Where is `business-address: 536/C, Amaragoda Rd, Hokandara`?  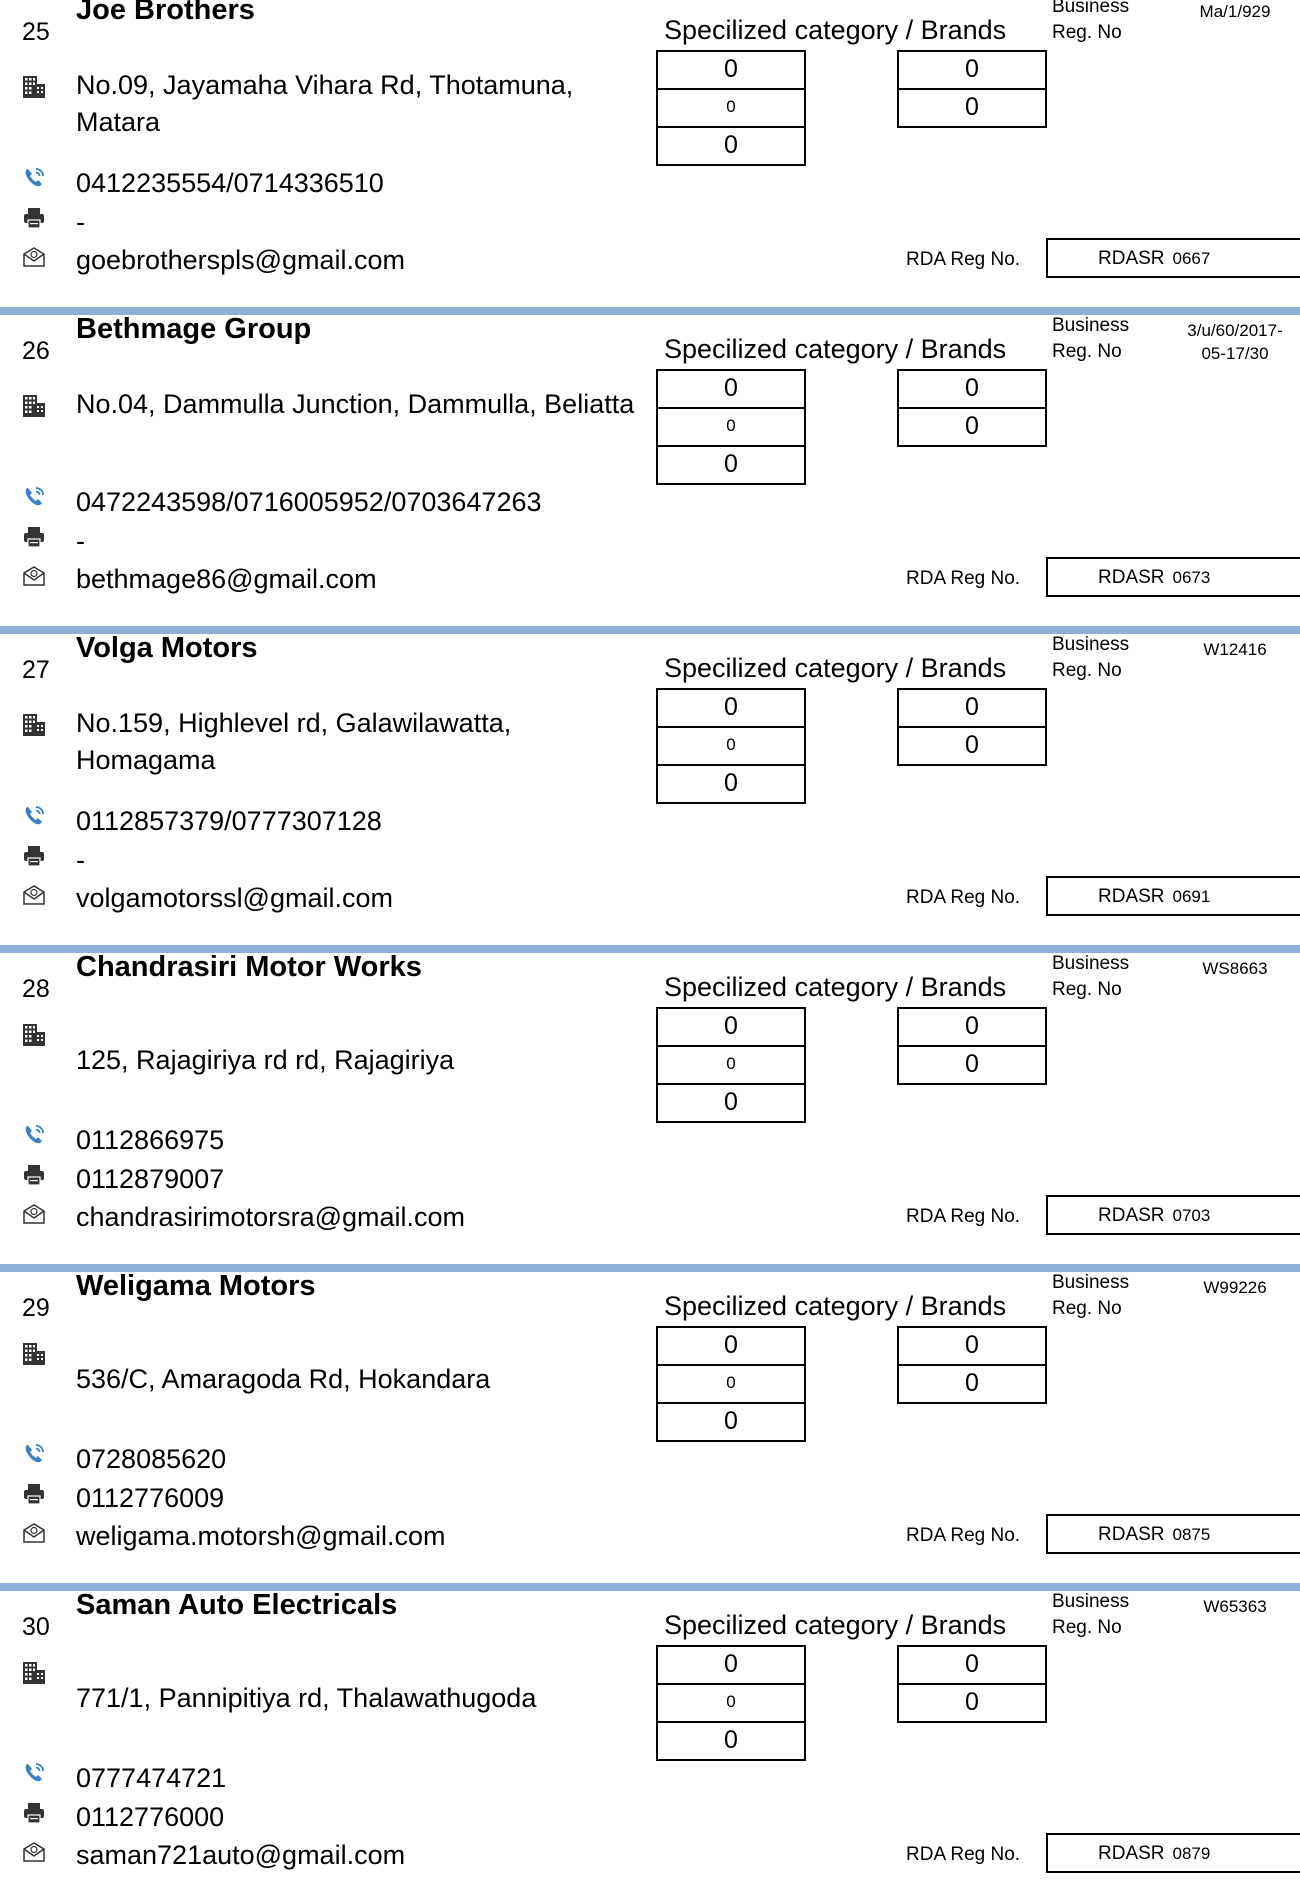
business-address: 536/C, Amaragoda Rd, Hokandara is located at coordinates (283, 1379).